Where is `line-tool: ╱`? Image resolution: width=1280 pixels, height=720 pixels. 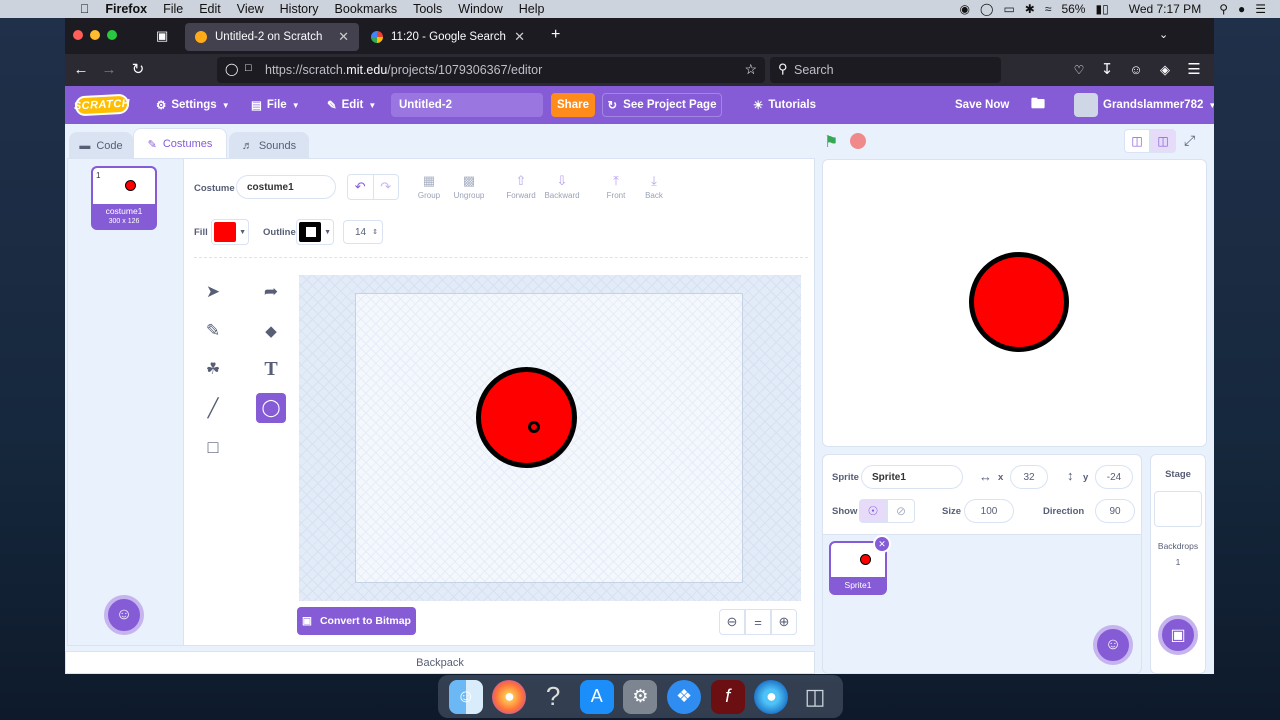
line-tool: ╱ is located at coordinates (213, 408).